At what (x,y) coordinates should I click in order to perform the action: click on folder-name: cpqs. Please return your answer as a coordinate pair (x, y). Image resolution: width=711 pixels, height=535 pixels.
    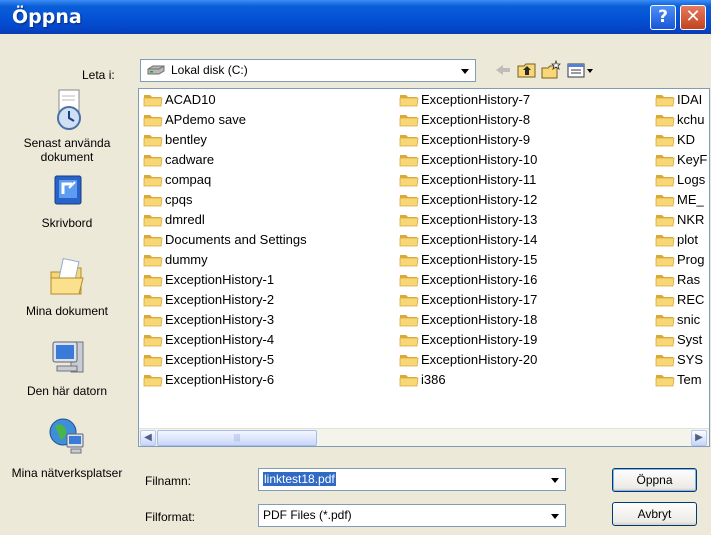
    Looking at the image, I should click on (179, 199).